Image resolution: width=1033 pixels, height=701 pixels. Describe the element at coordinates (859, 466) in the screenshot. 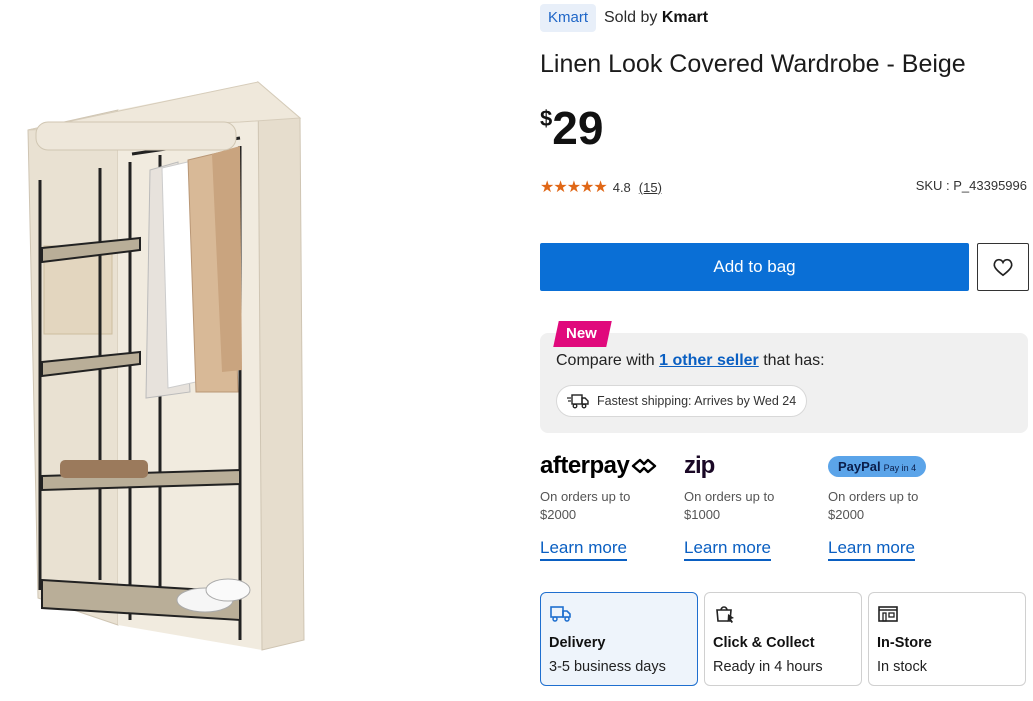

I see `paypal-wordmark: PayPal` at that location.